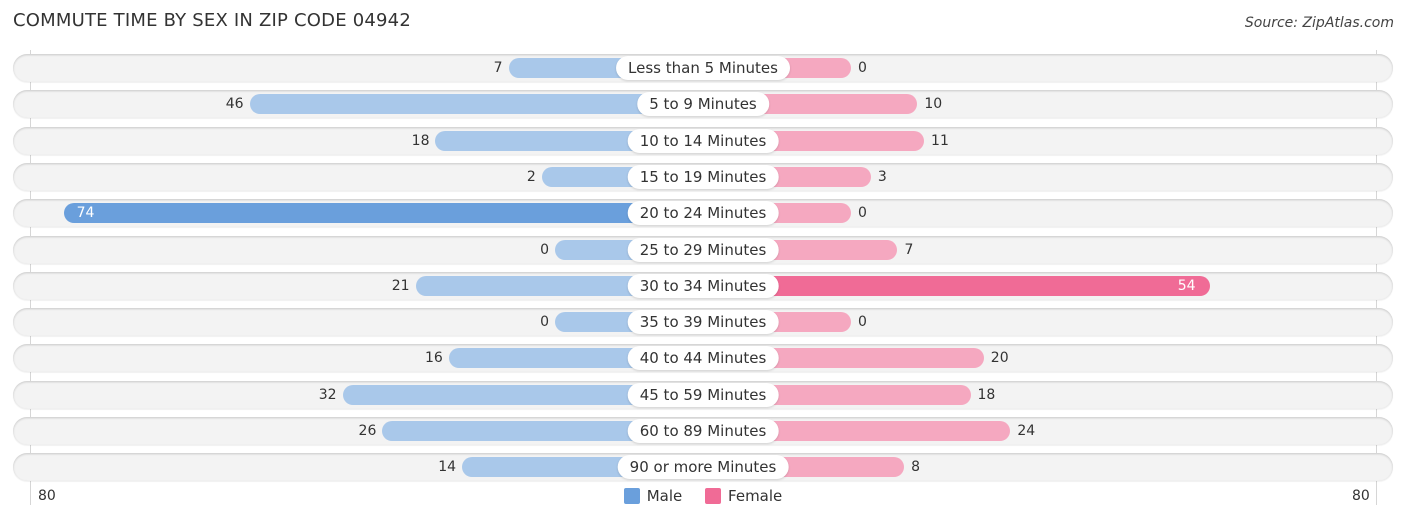  Describe the element at coordinates (713, 496) in the screenshot. I see `legend-swatch-female` at that location.